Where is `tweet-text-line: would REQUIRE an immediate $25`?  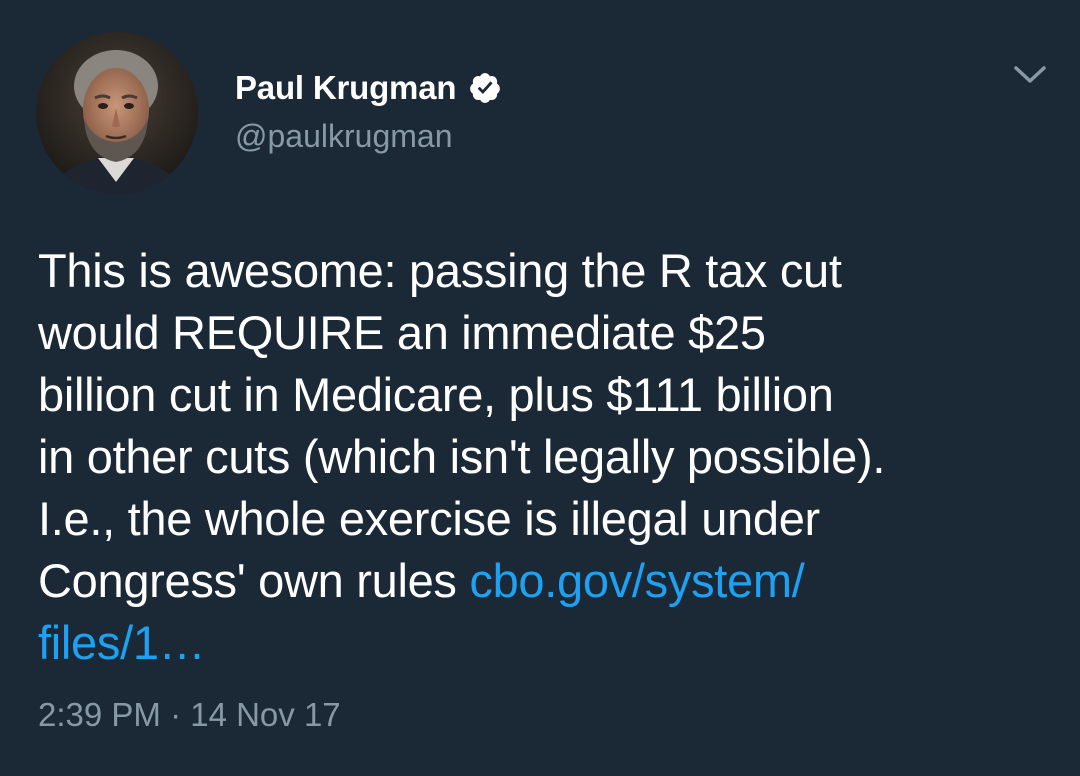
tweet-text-line: would REQUIRE an immediate $25 is located at coordinates (402, 332).